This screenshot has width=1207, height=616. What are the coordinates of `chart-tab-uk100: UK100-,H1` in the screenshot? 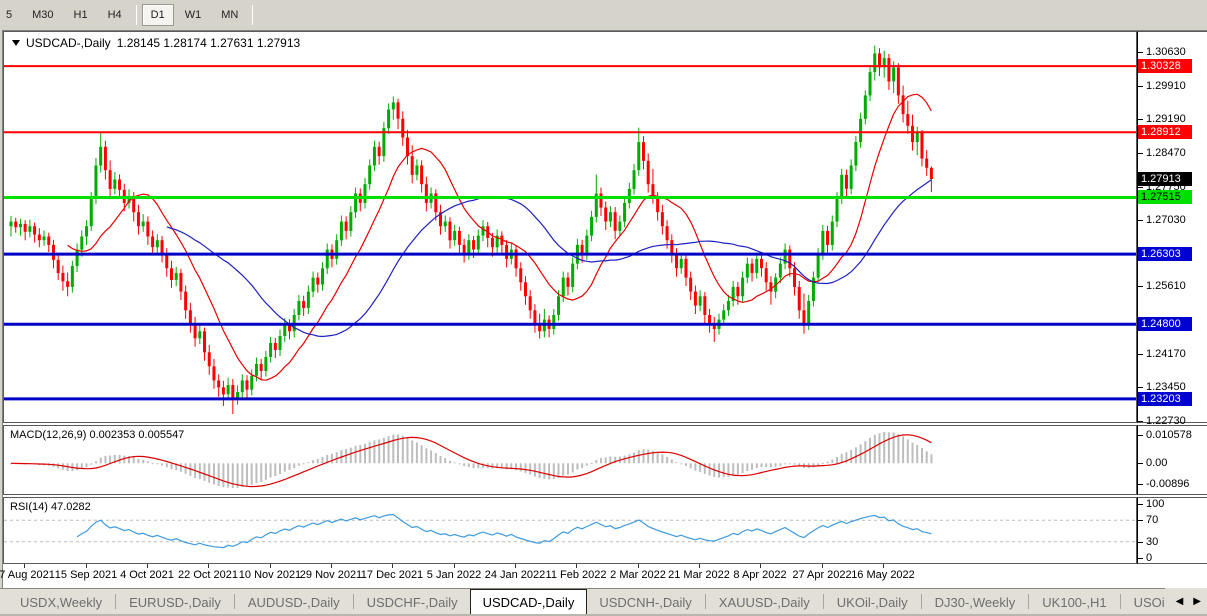 It's located at (1074, 603).